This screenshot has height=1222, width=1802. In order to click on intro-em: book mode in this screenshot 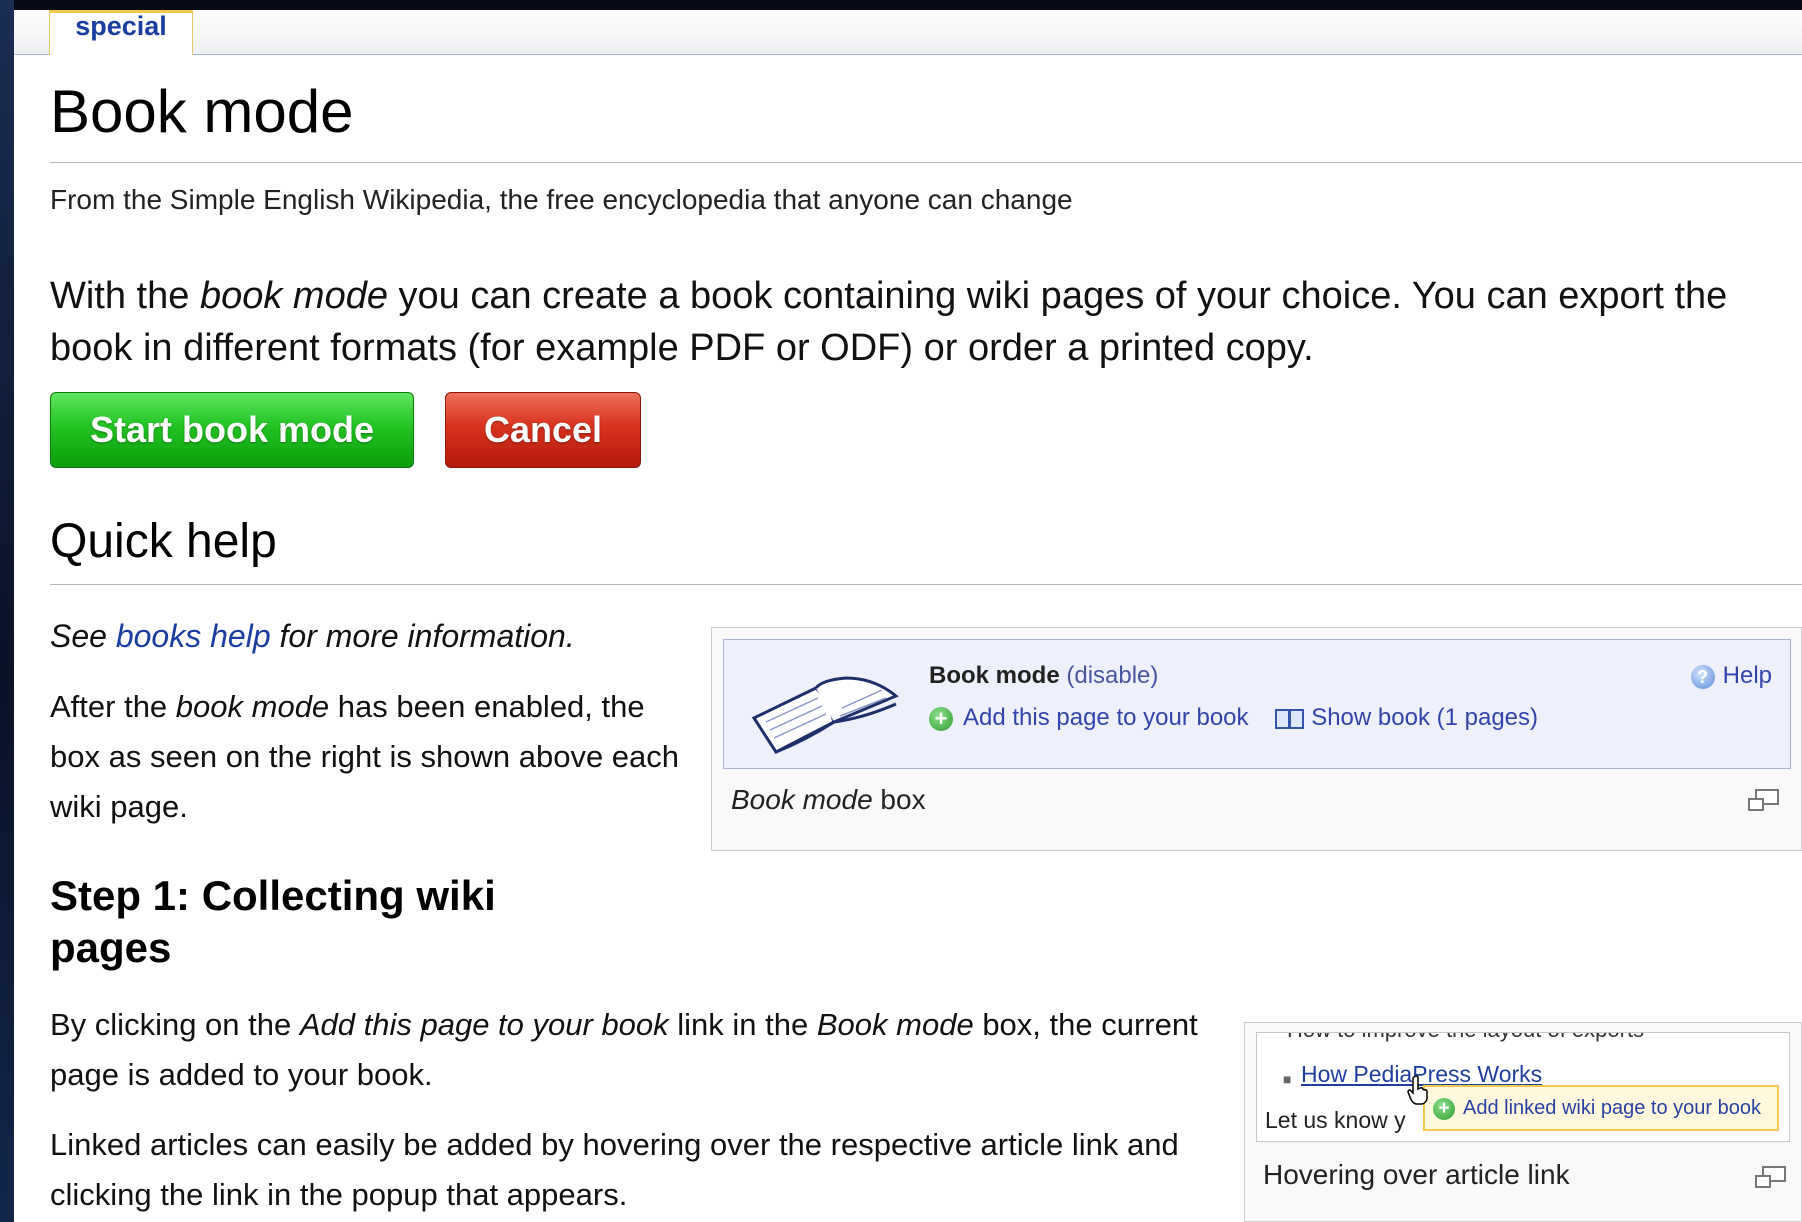, I will do `click(293, 296)`.